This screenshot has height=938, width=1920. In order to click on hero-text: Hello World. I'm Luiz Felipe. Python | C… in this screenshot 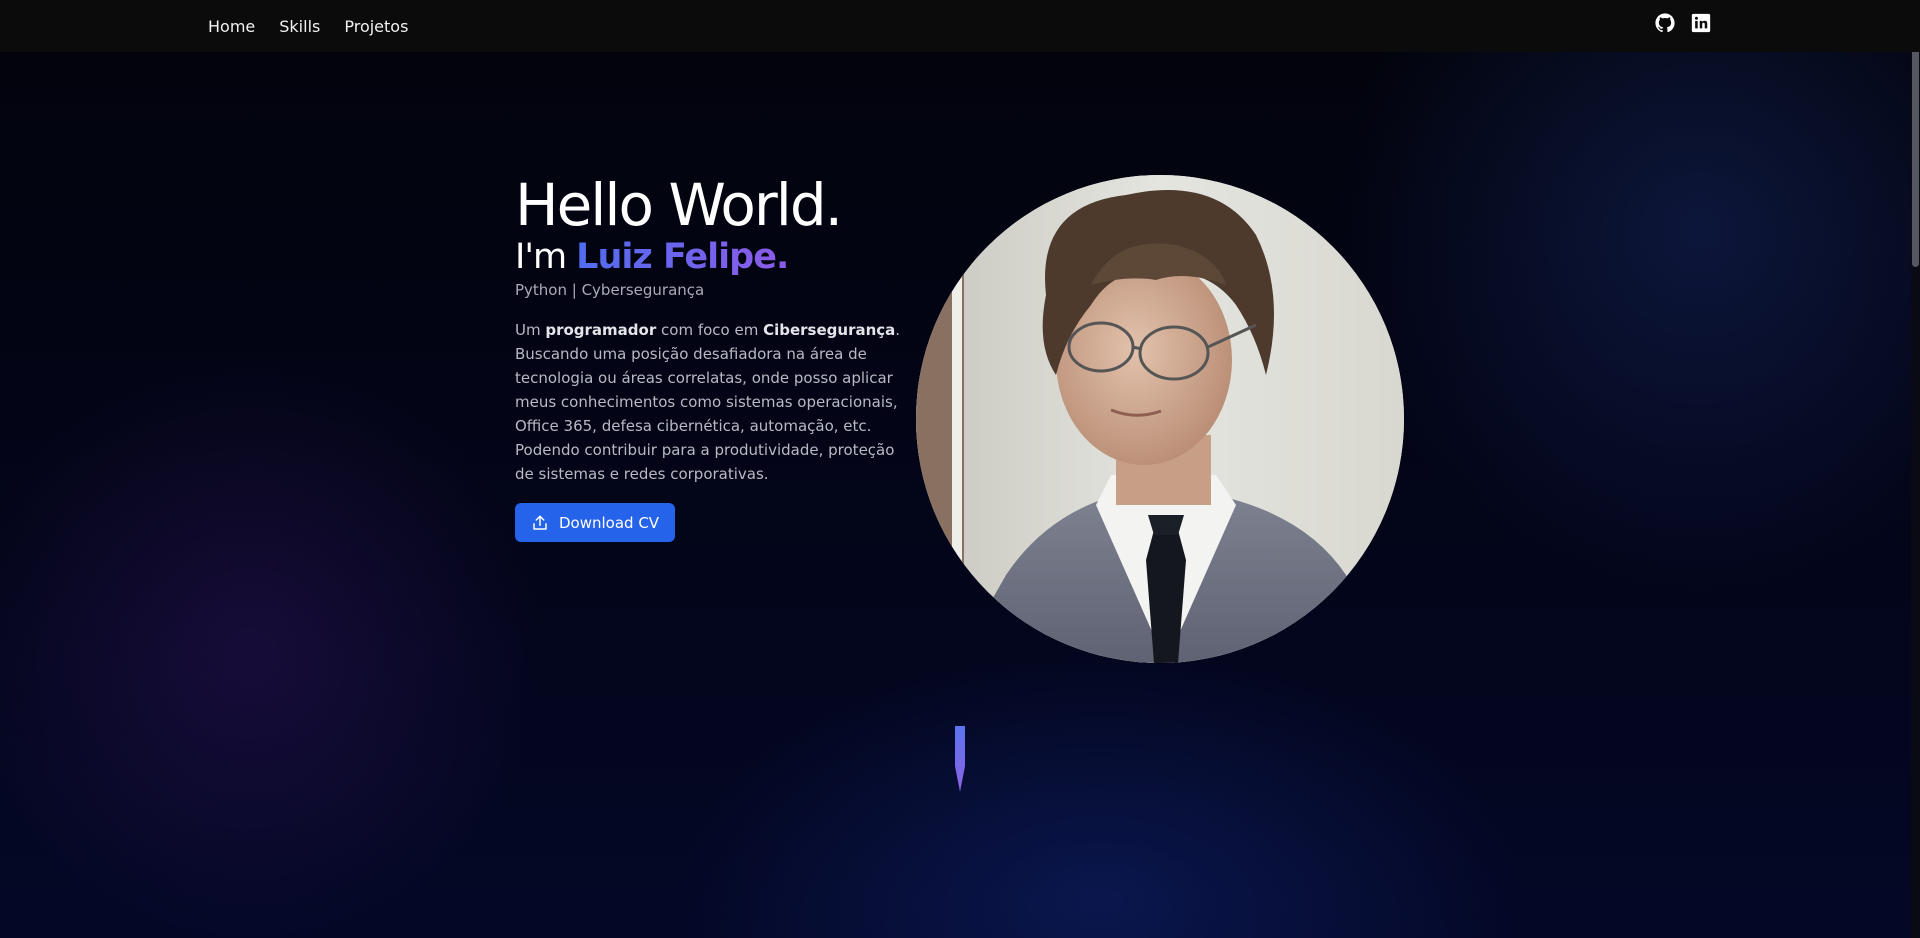, I will do `click(710, 356)`.